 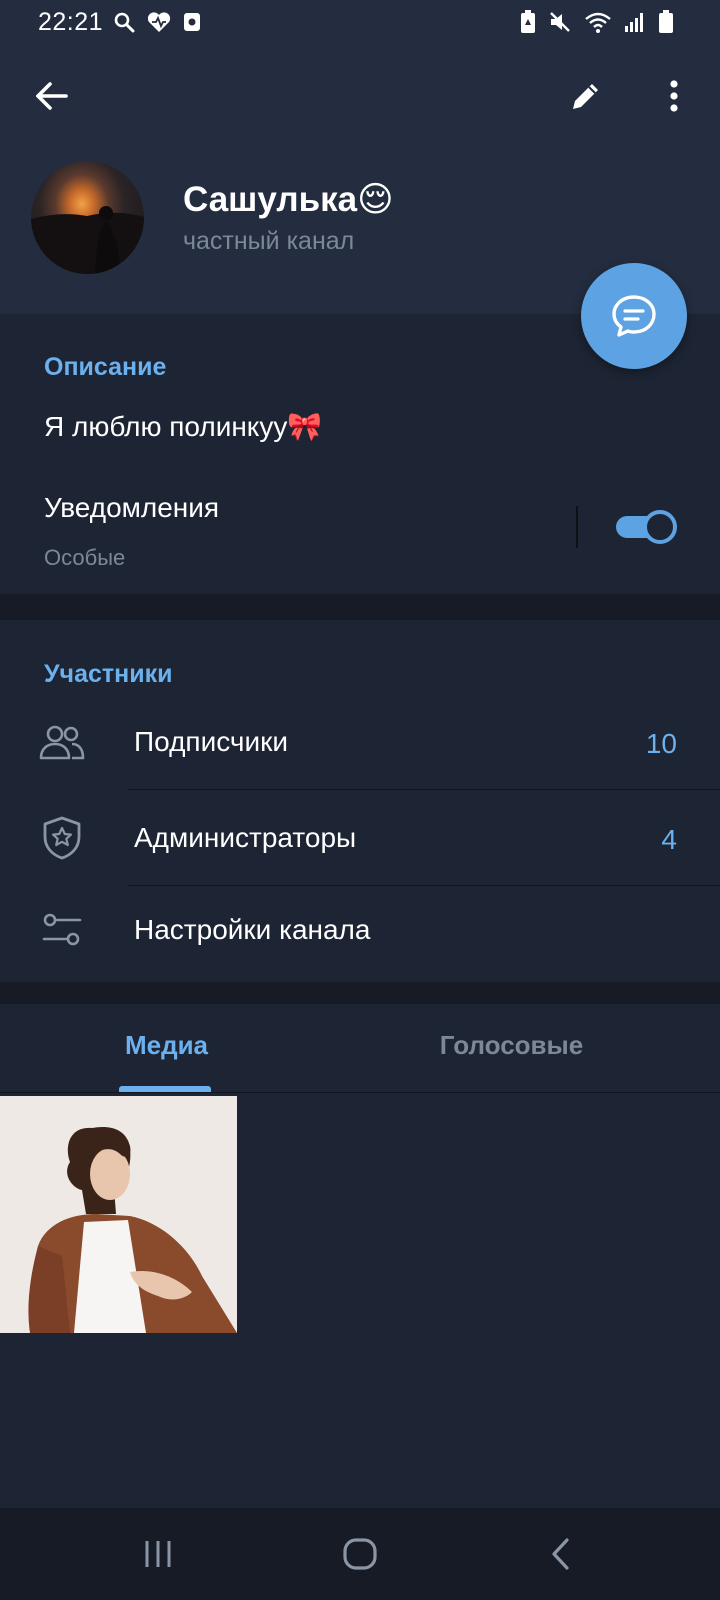 I want to click on screen-record-icon, so click(x=192, y=22).